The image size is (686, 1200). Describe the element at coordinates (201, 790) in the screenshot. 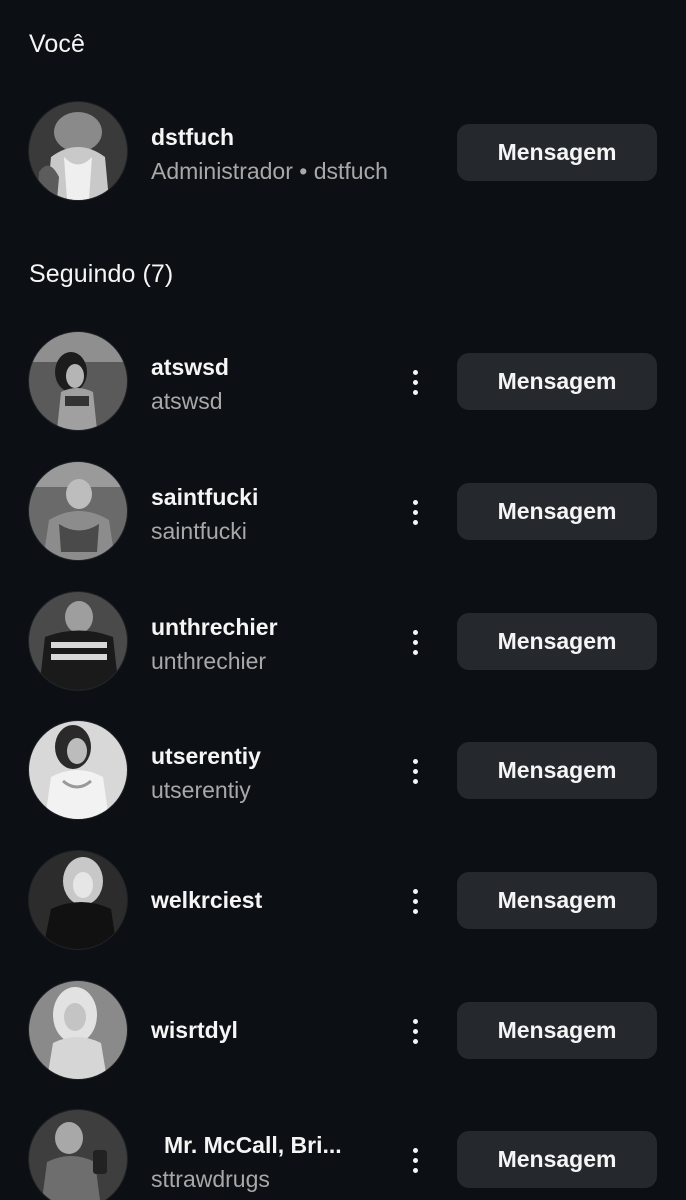

I see `user-subtitle: utserentiy` at that location.